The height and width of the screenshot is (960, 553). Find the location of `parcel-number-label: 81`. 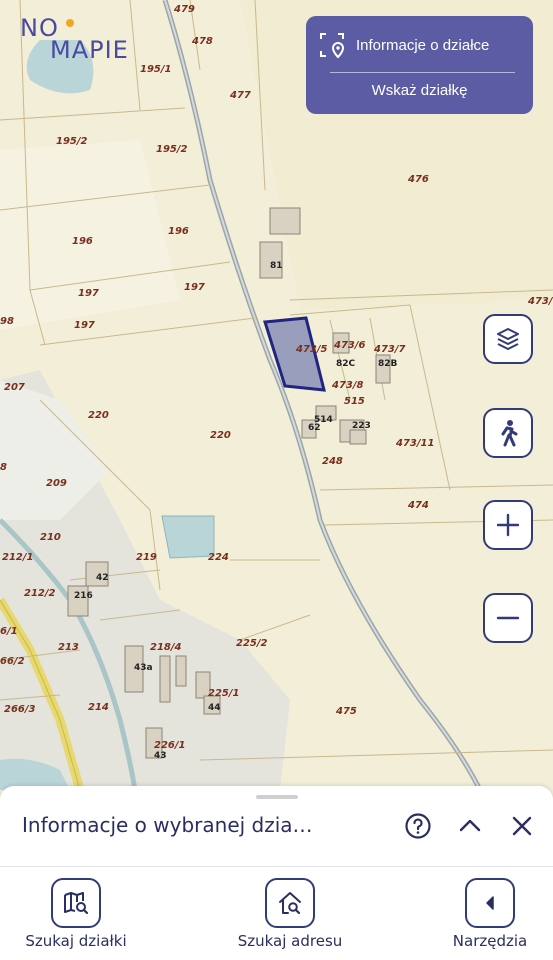

parcel-number-label: 81 is located at coordinates (276, 266).